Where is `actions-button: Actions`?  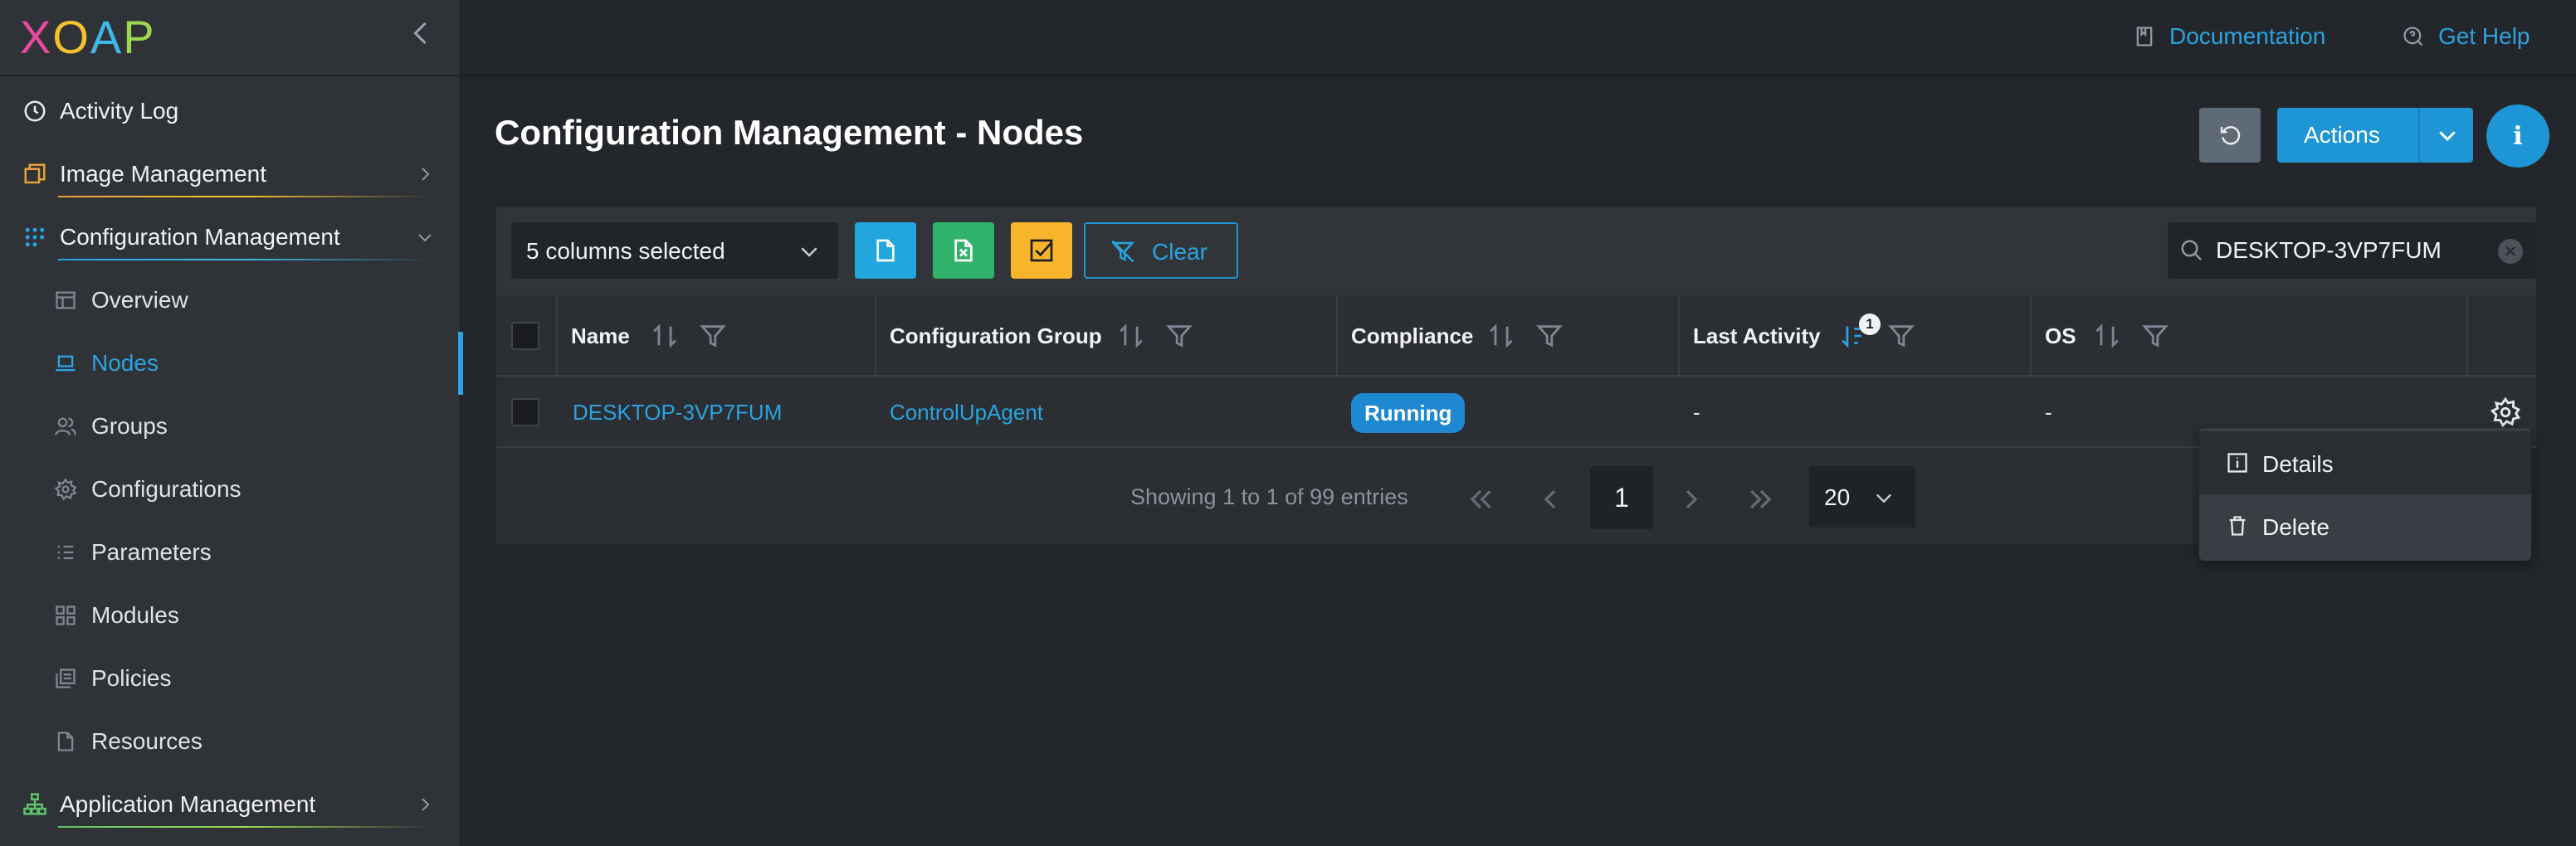 actions-button: Actions is located at coordinates (2375, 135).